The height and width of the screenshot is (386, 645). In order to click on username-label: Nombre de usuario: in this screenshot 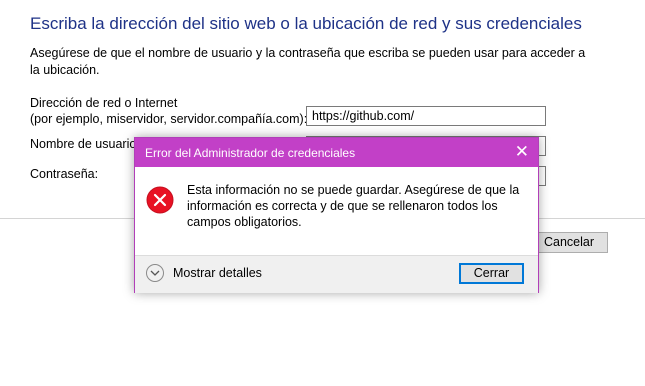, I will do `click(85, 144)`.